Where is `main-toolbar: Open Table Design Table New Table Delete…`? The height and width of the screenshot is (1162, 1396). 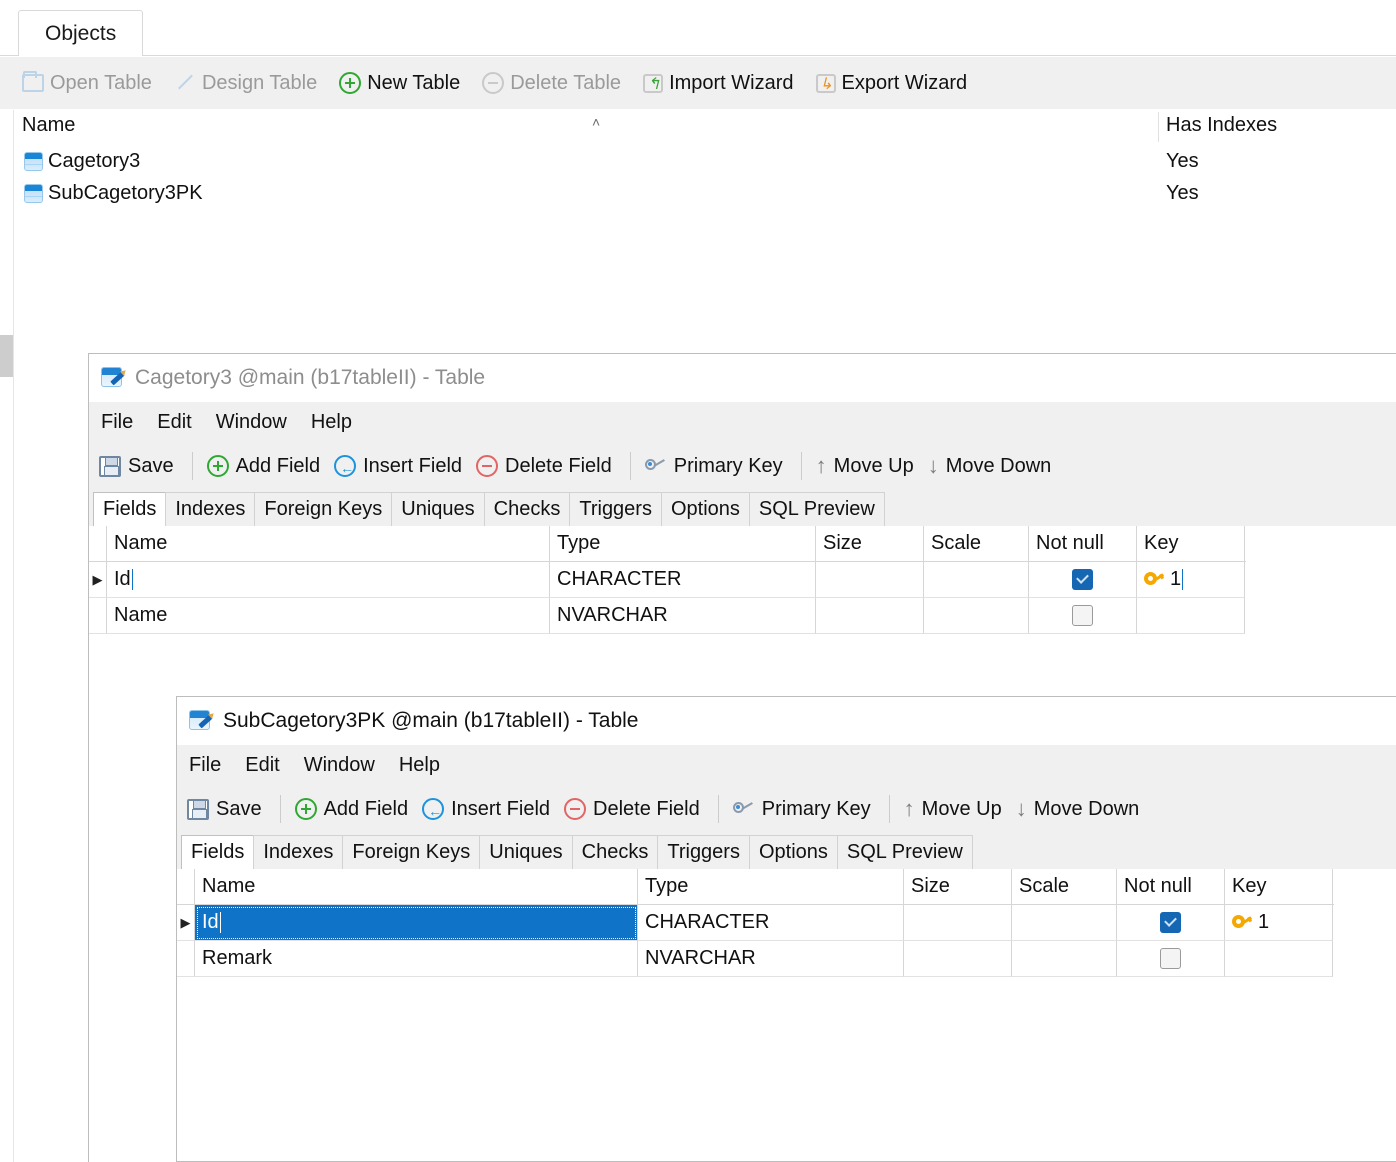 main-toolbar: Open Table Design Table New Table Delete… is located at coordinates (698, 83).